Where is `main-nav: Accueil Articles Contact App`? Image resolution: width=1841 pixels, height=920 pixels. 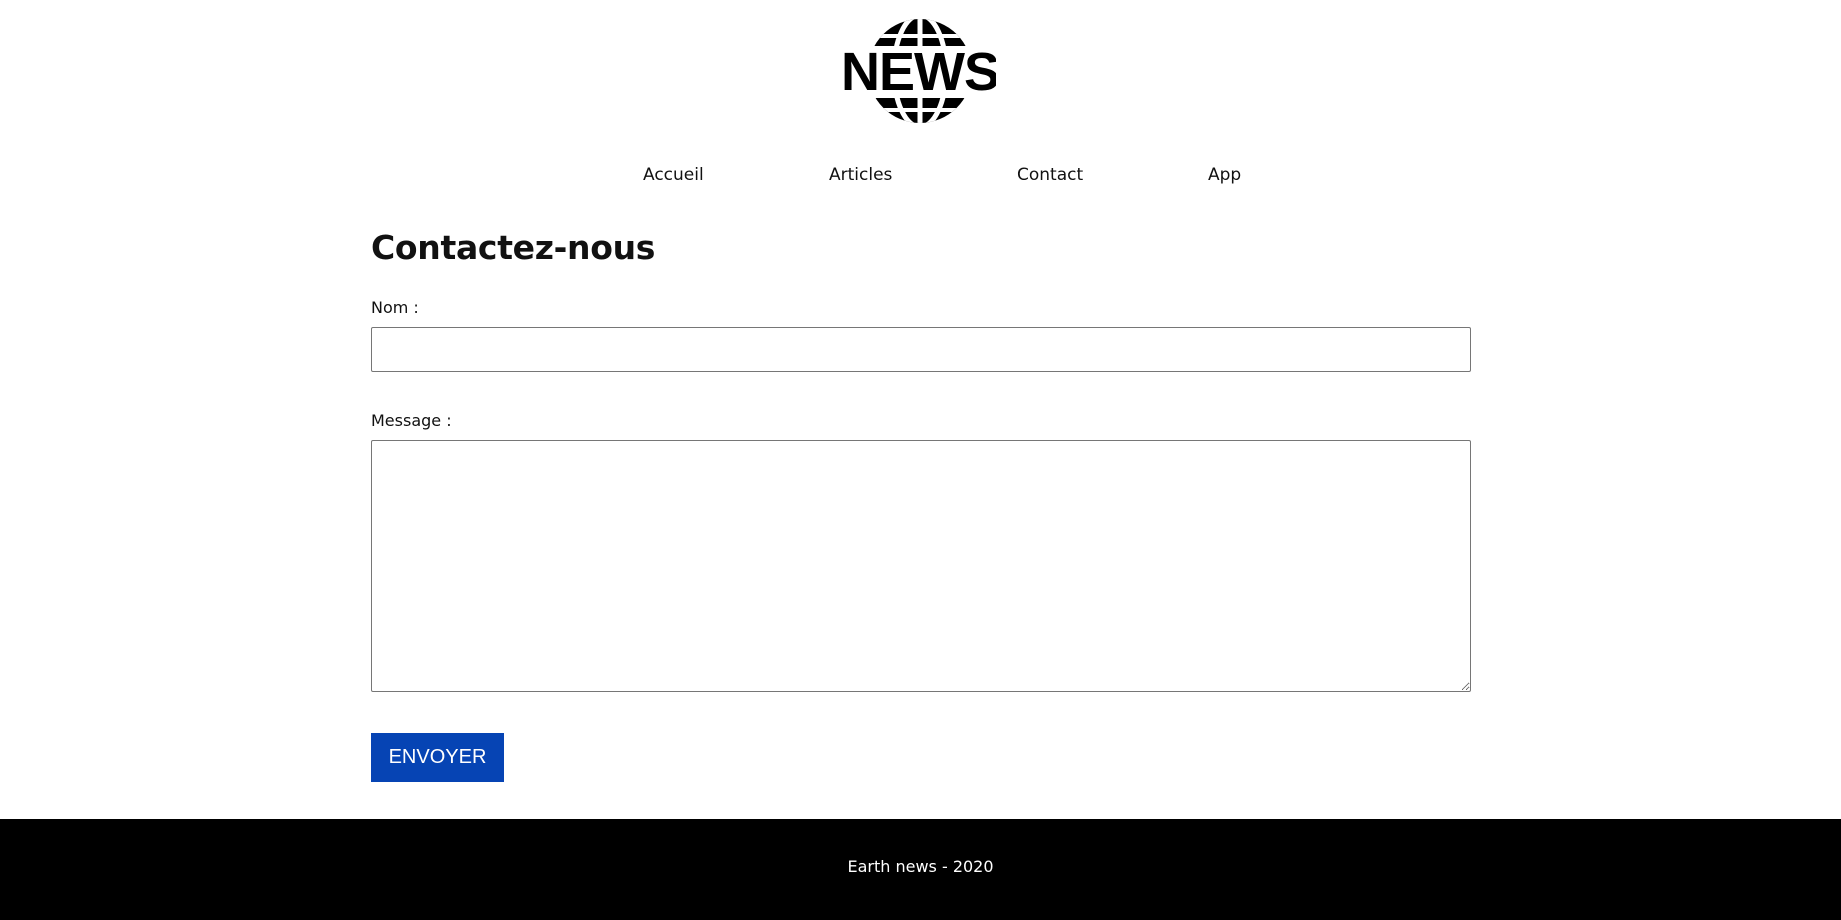 main-nav: Accueil Articles Contact App is located at coordinates (920, 180).